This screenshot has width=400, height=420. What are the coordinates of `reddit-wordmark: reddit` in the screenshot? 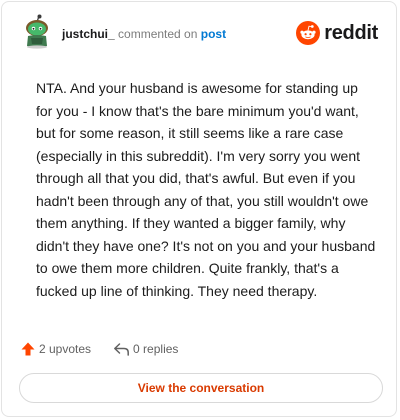 It's located at (351, 32).